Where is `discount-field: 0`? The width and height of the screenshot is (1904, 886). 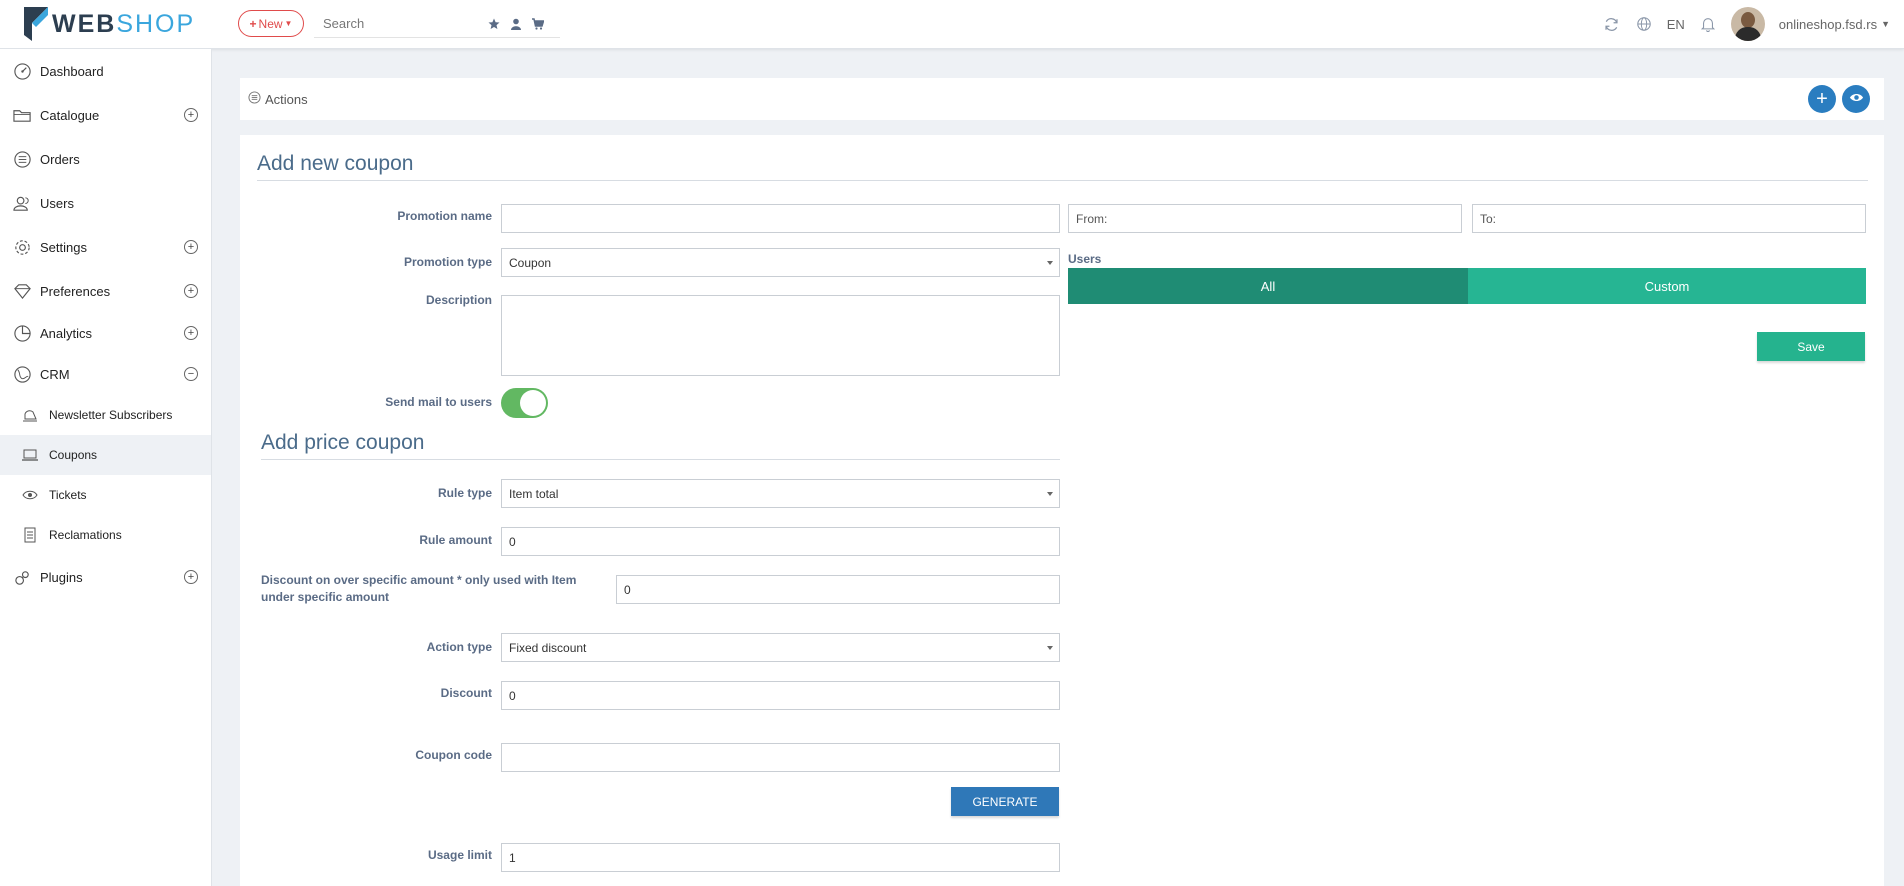 discount-field: 0 is located at coordinates (780, 695).